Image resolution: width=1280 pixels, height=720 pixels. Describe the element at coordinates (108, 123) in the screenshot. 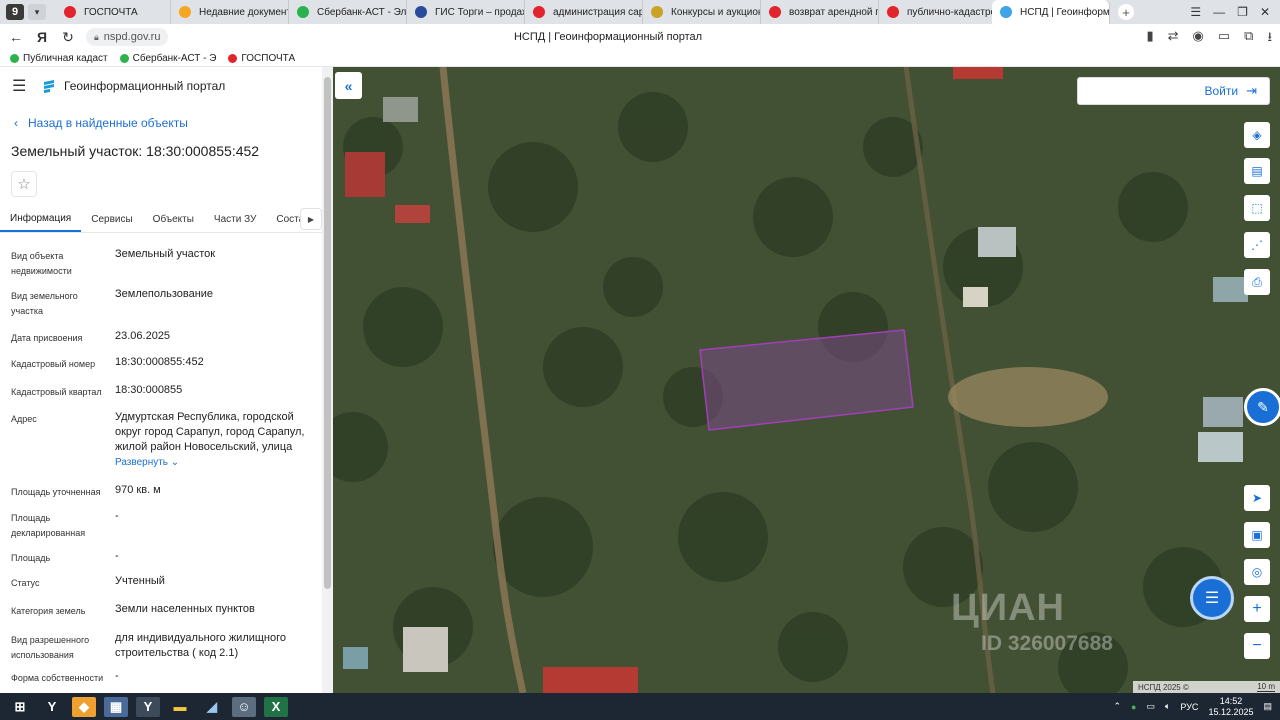

I see `back-label: Назад в найденные объекты` at that location.